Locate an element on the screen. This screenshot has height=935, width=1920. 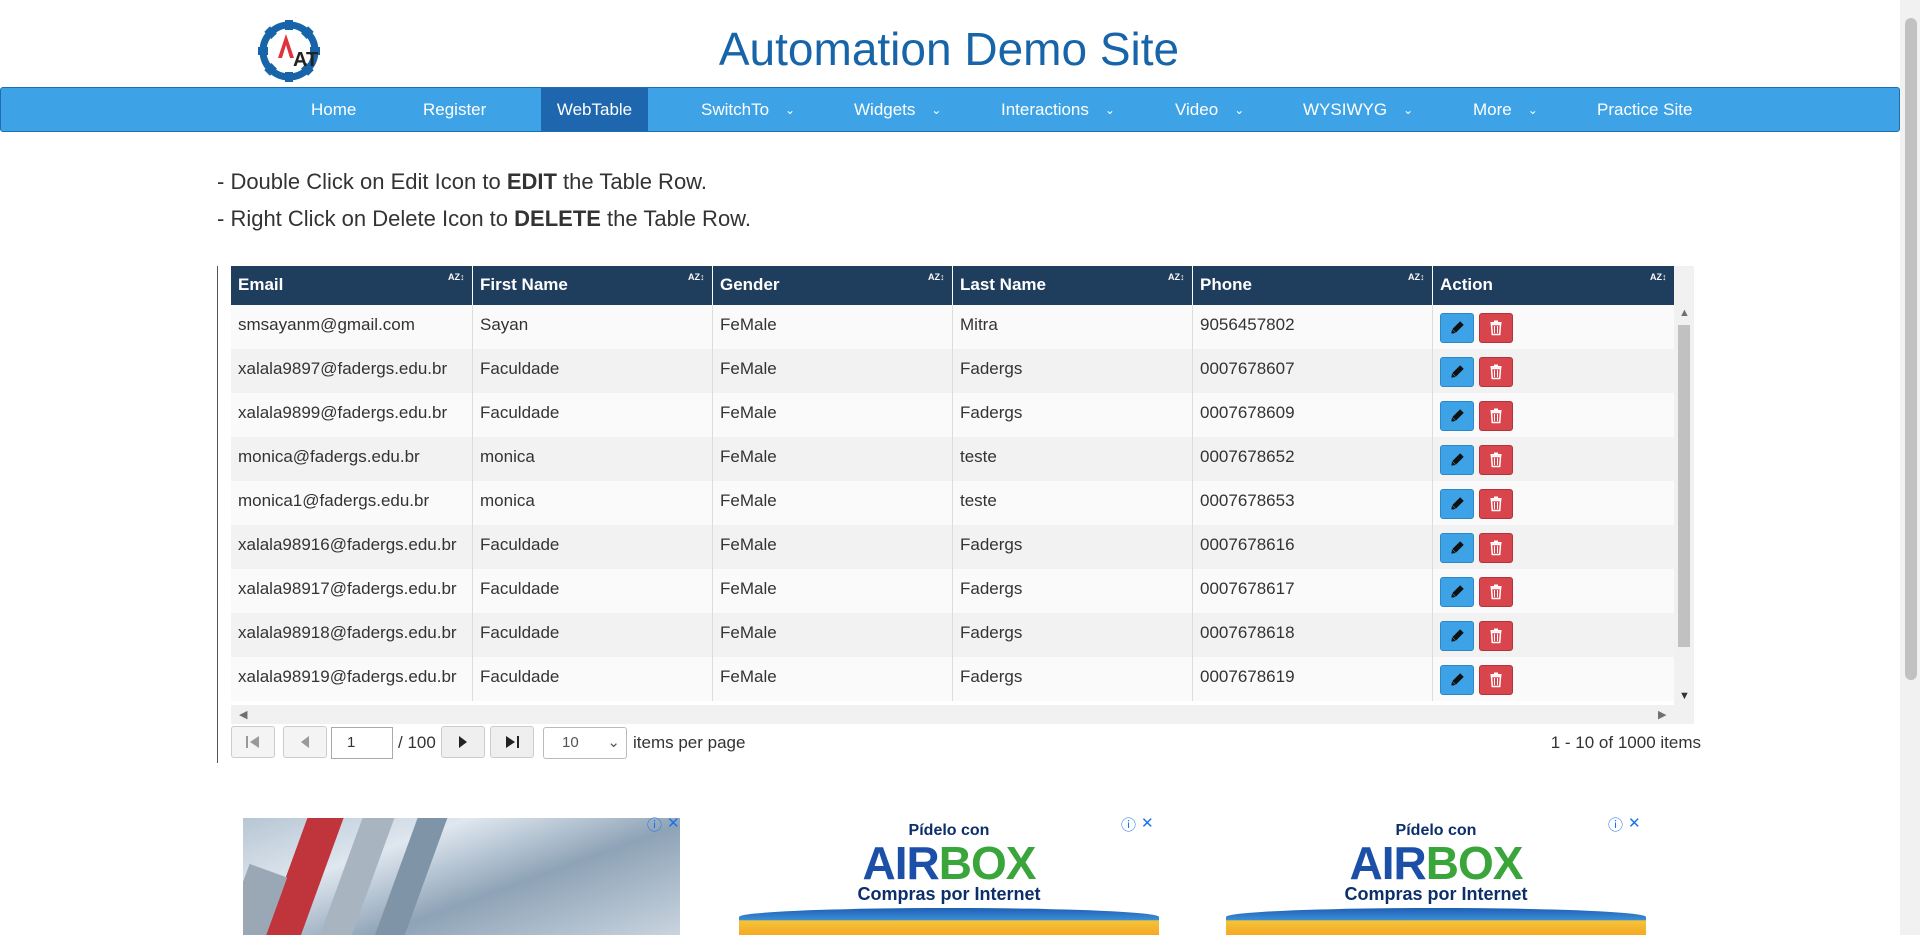
ad-close-icon: ✕ is located at coordinates (673, 823).